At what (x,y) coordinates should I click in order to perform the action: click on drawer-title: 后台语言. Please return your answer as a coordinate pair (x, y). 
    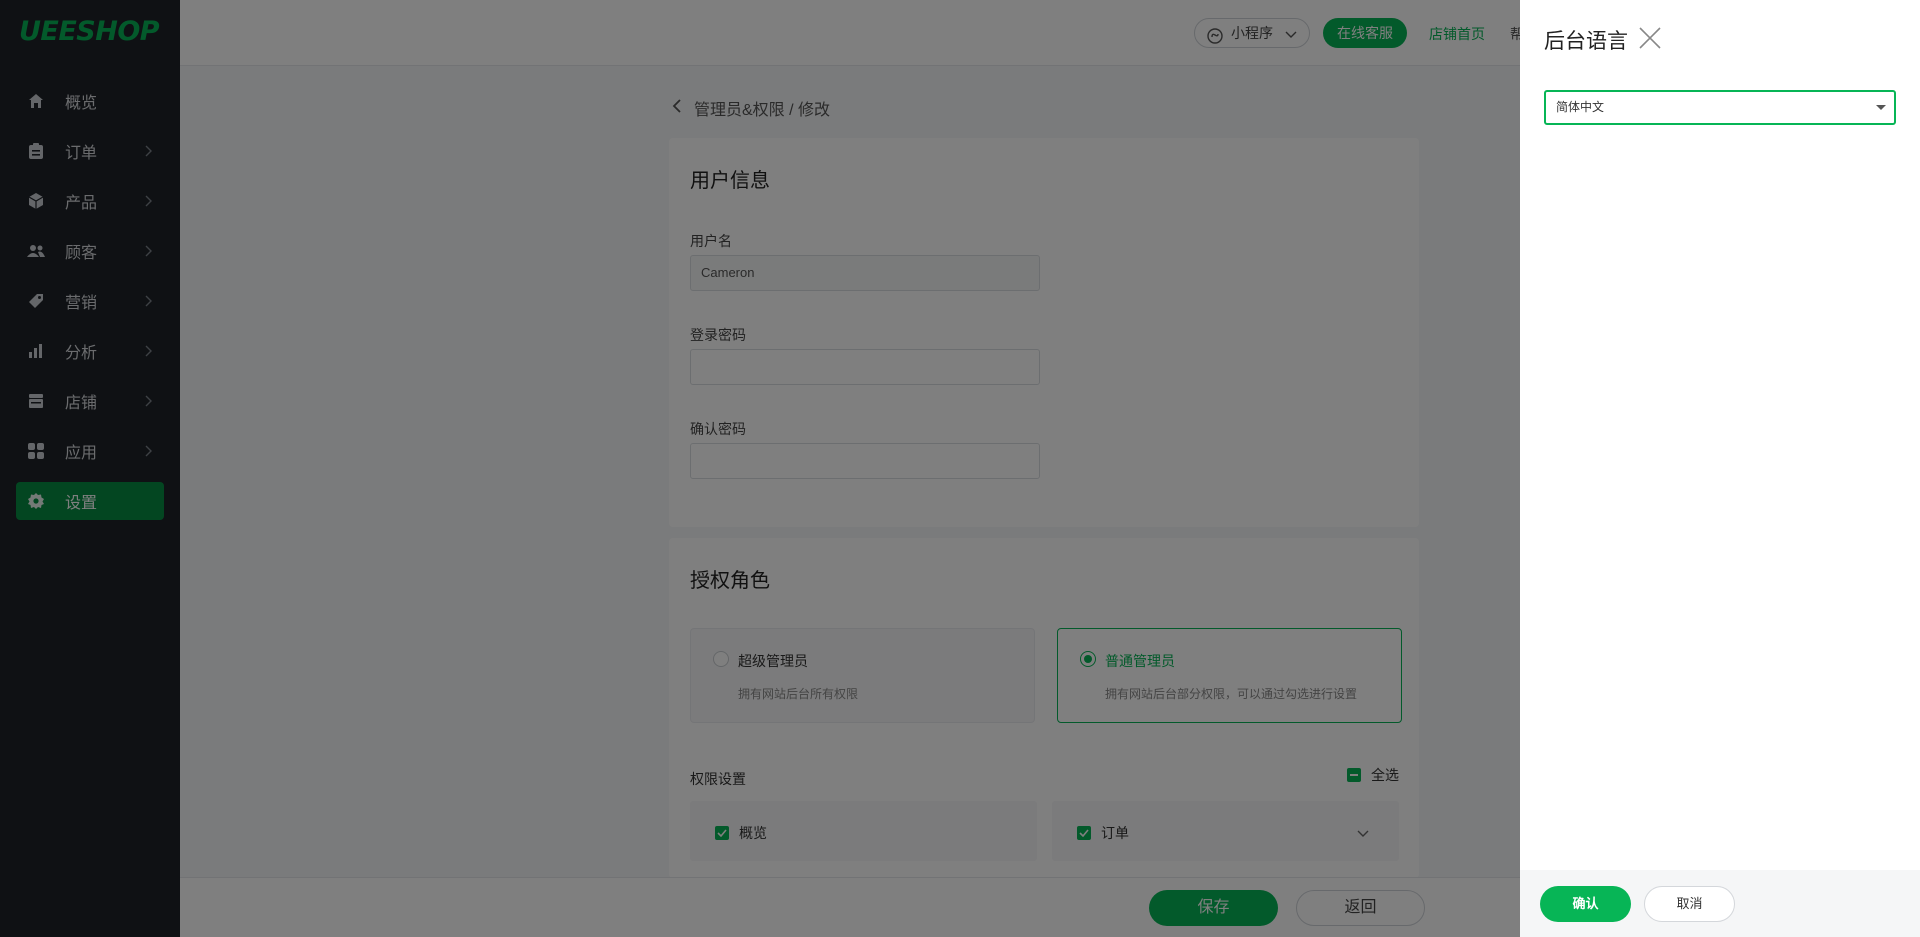
    Looking at the image, I should click on (1586, 41).